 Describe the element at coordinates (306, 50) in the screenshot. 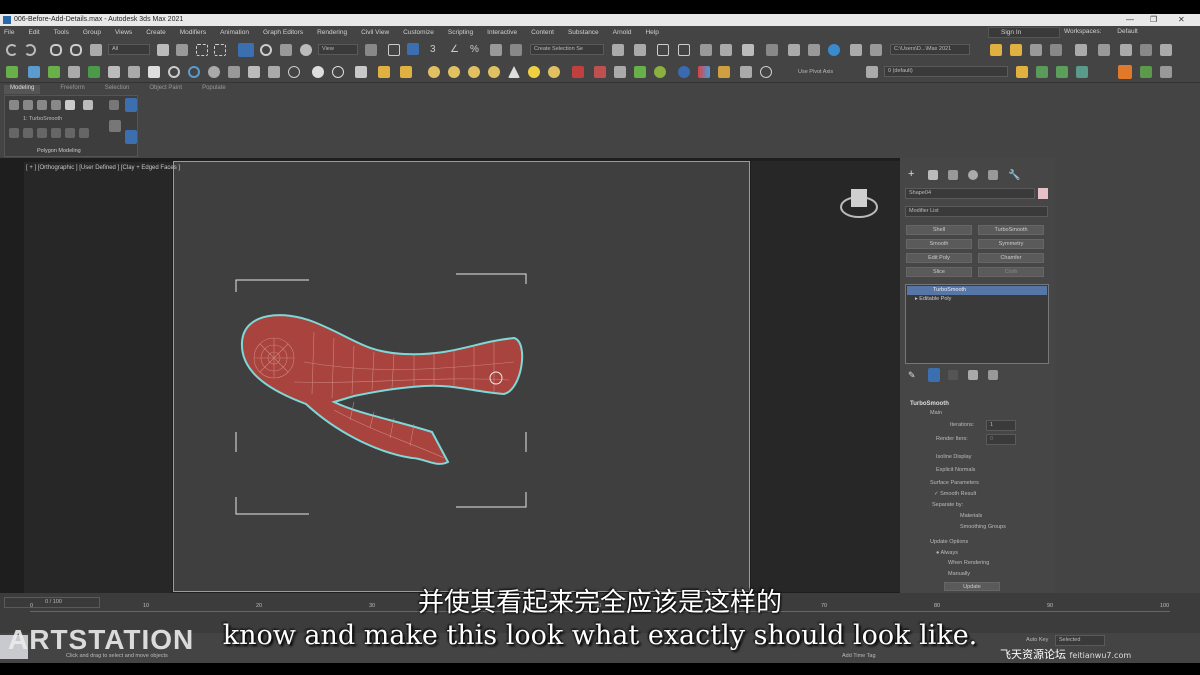

I see `place-icon` at that location.